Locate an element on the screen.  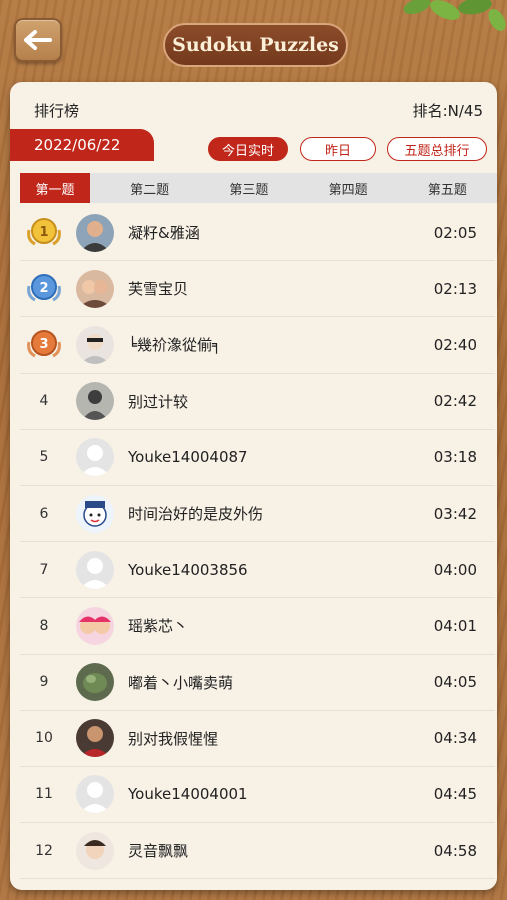
board-title: 排行榜 is located at coordinates (57, 111).